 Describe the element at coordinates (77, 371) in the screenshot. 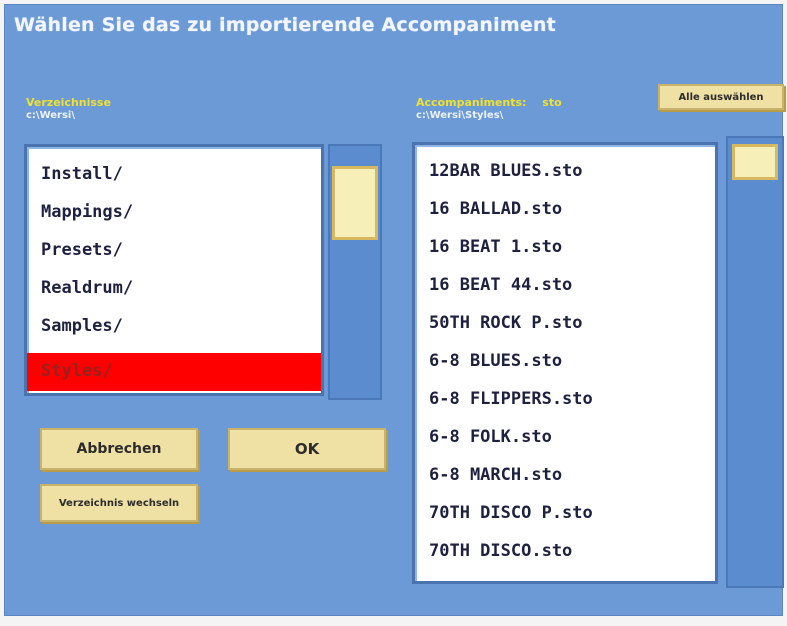

I see `directory-item-styles: Styles/` at that location.